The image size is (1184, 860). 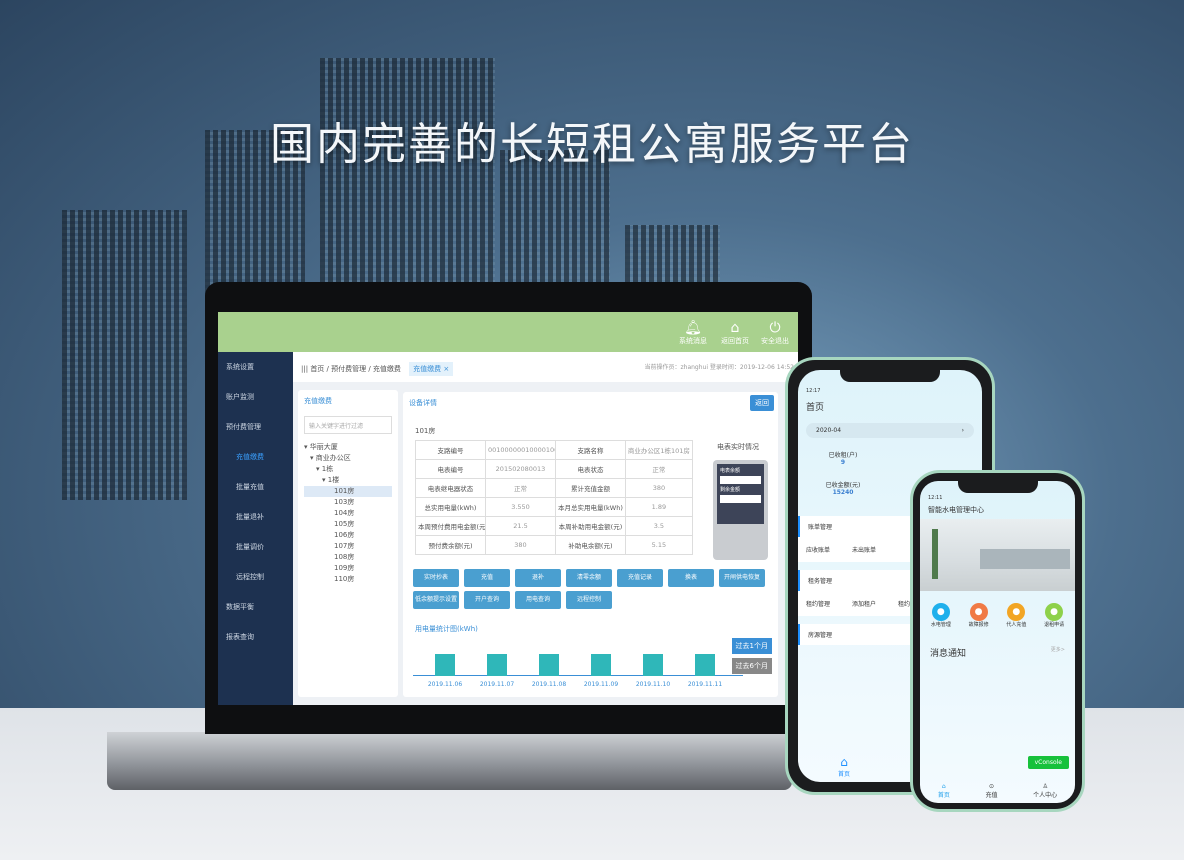 What do you see at coordinates (538, 600) in the screenshot?
I see `action-button: 用电查询` at bounding box center [538, 600].